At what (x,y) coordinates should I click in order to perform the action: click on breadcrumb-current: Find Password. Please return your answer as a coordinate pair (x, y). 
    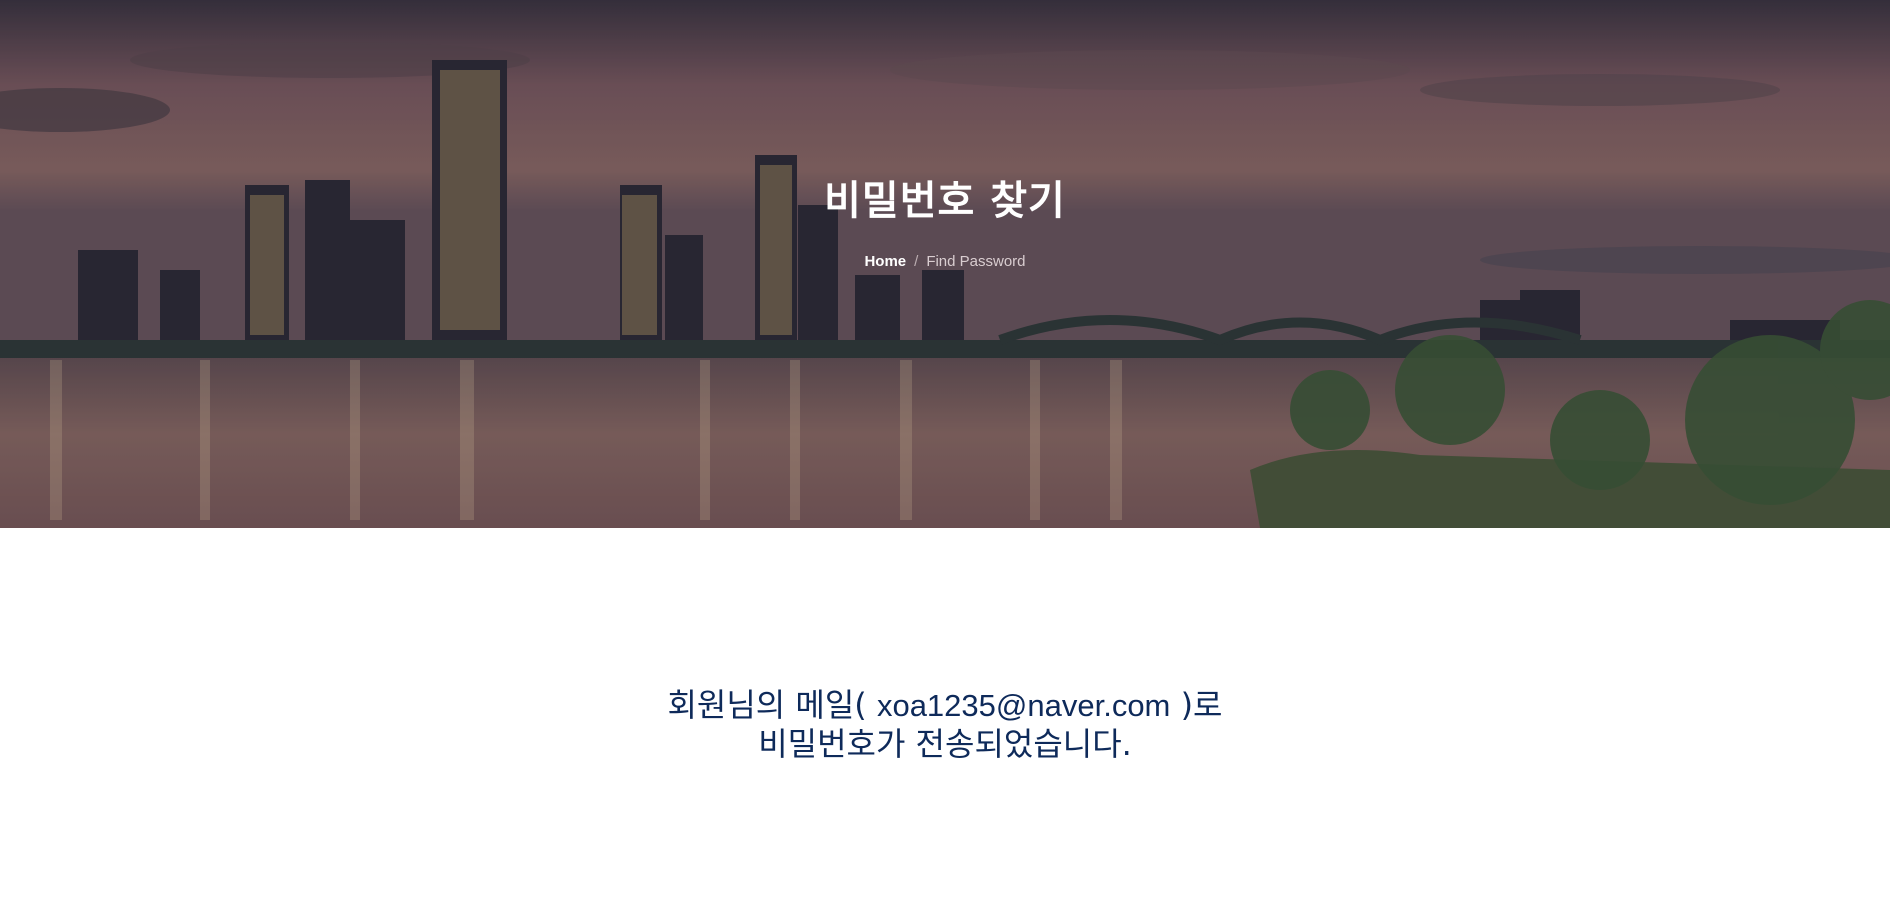
    Looking at the image, I should click on (976, 261).